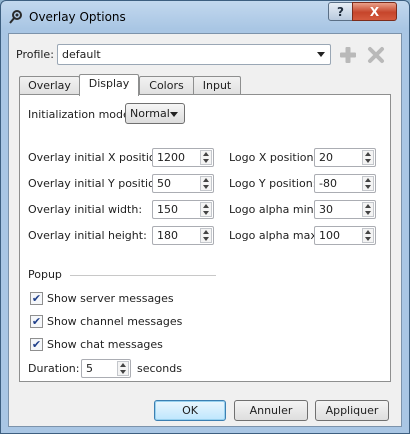  I want to click on overlay-x-spinbox: 1200, so click(183, 157).